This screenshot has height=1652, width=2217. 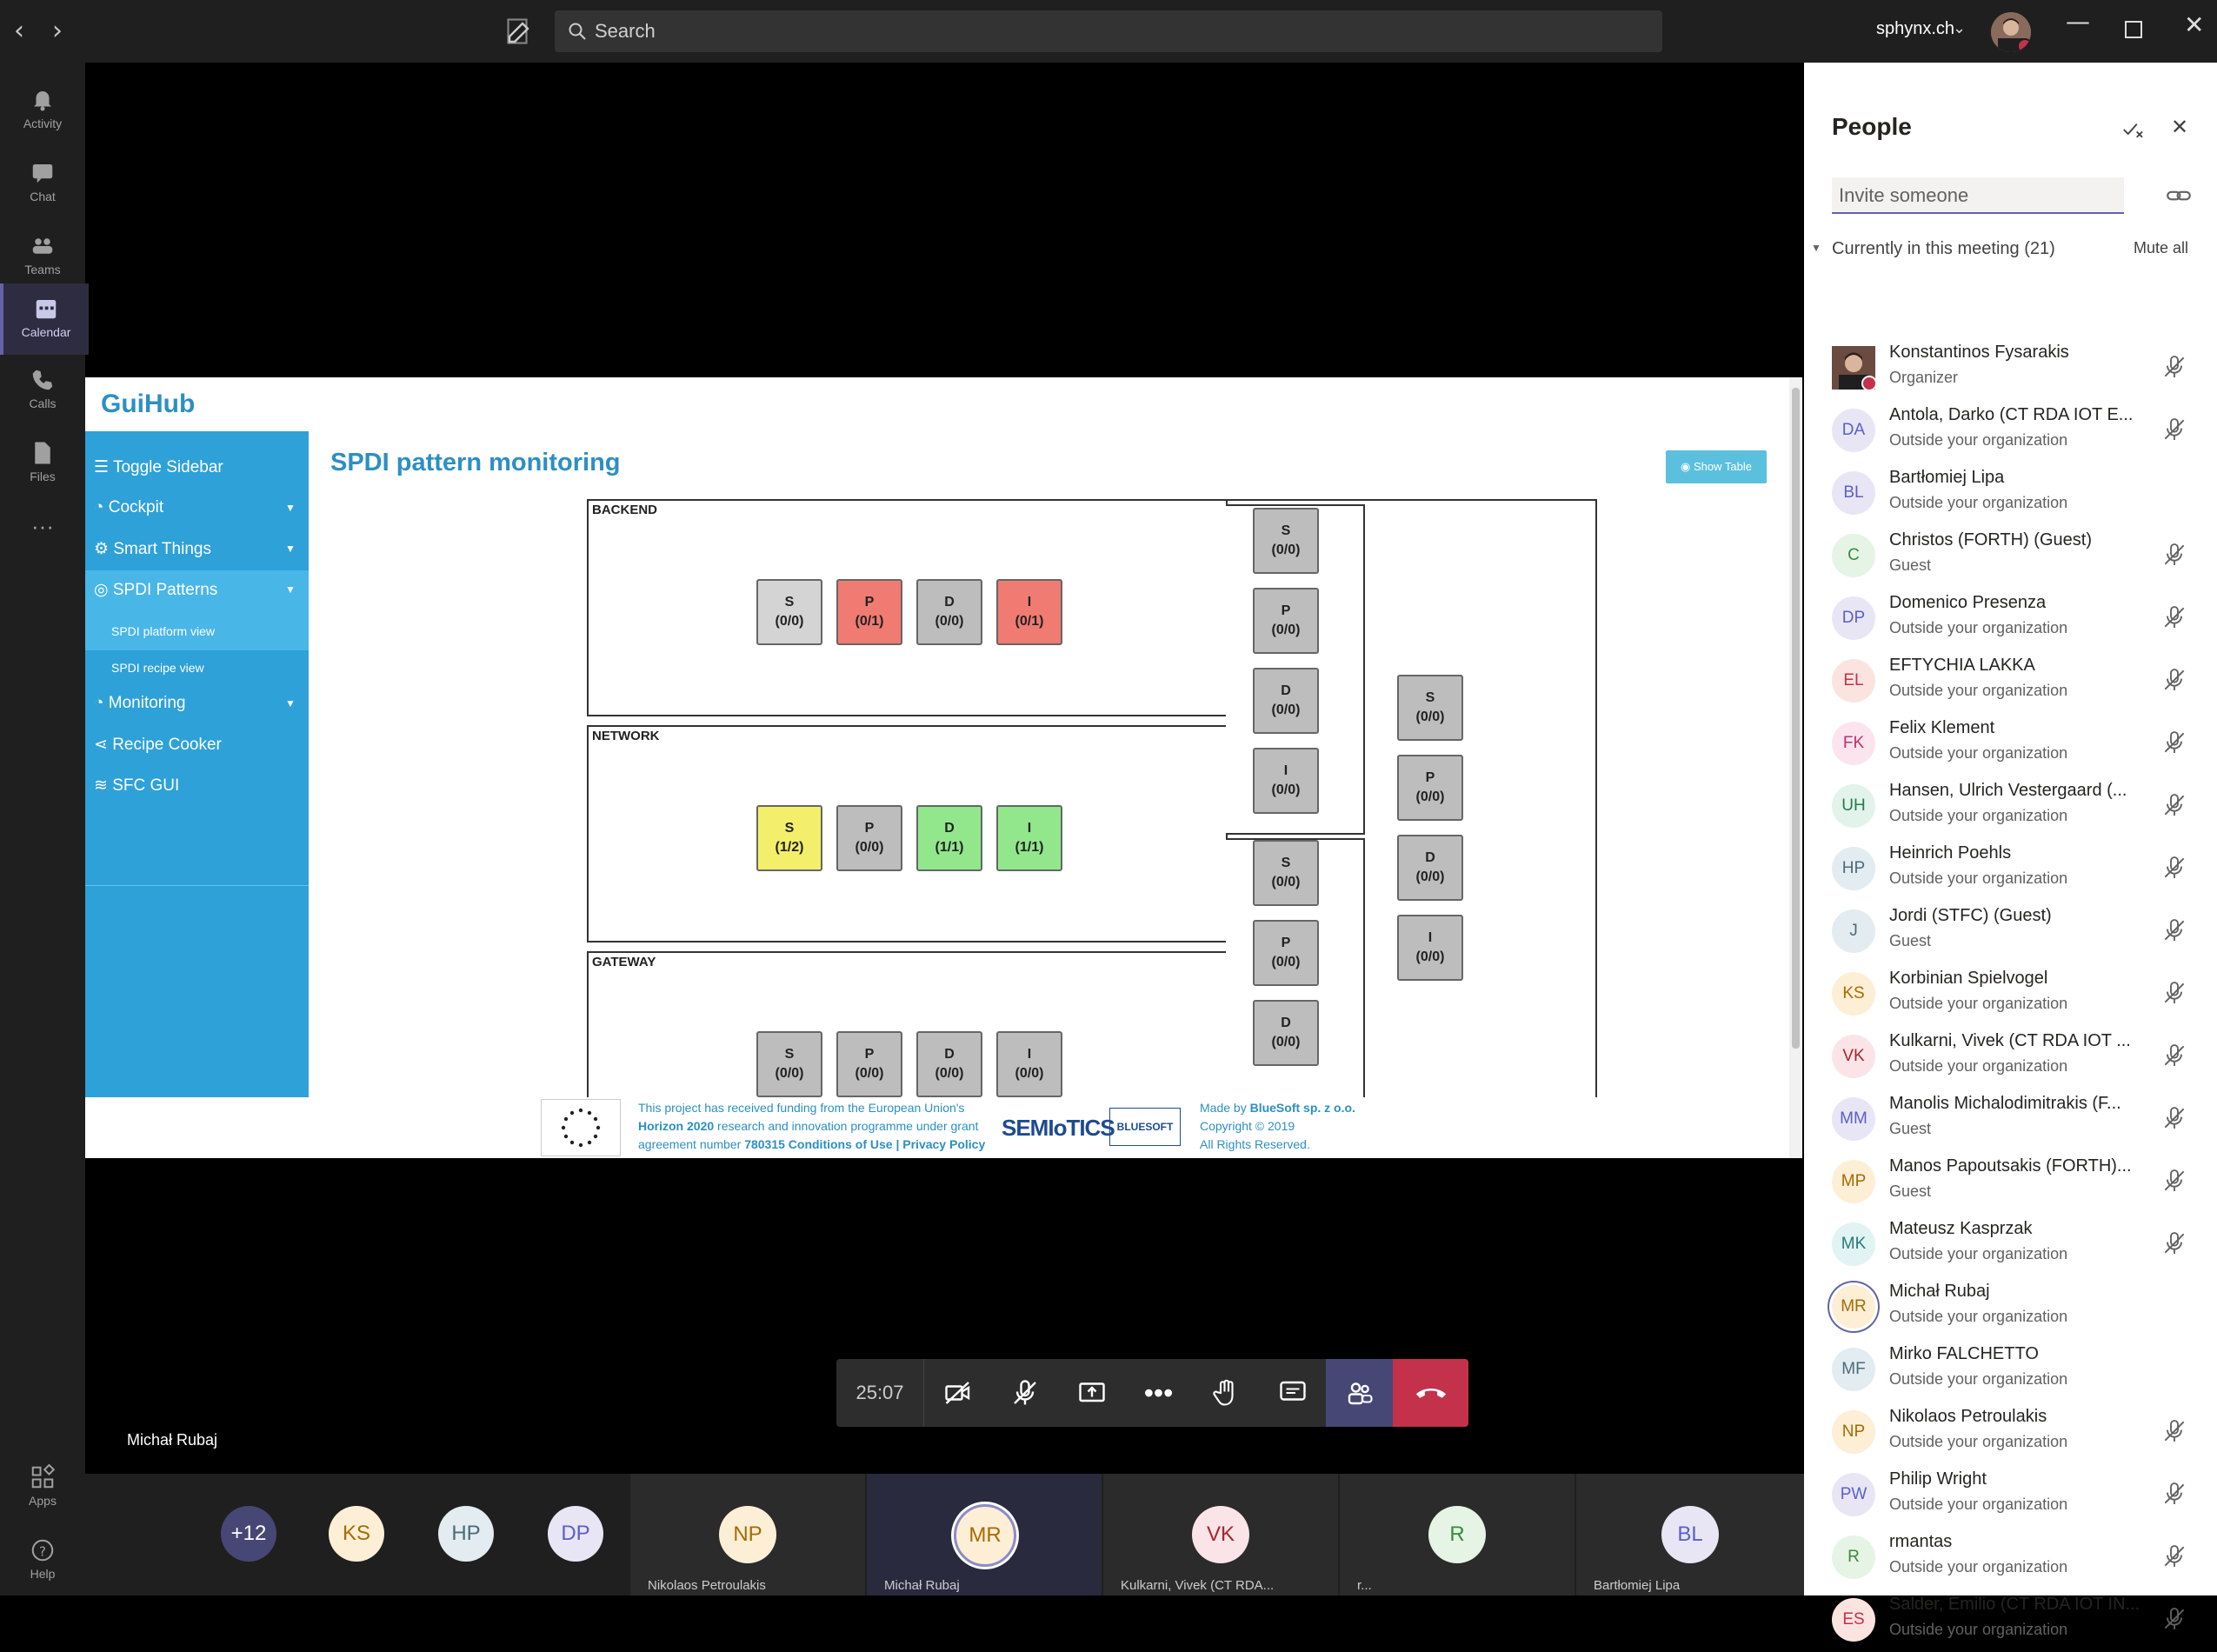 I want to click on participant-row: MM Manolis Michalodimitrakis (F... Guest, so click(x=2010, y=1120).